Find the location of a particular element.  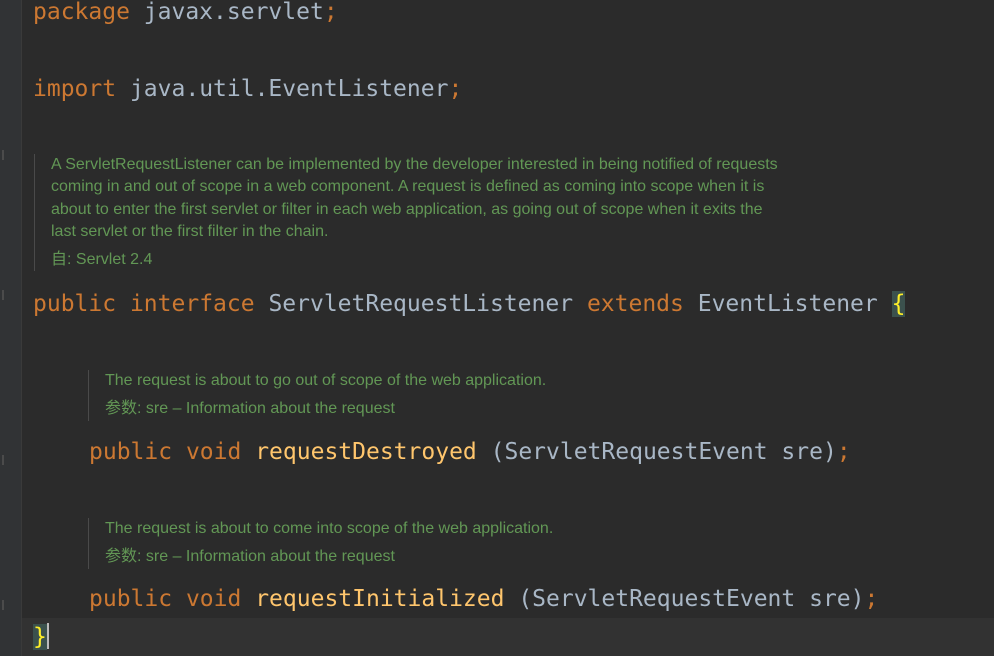

method-name: requestInitialized is located at coordinates (380, 599).